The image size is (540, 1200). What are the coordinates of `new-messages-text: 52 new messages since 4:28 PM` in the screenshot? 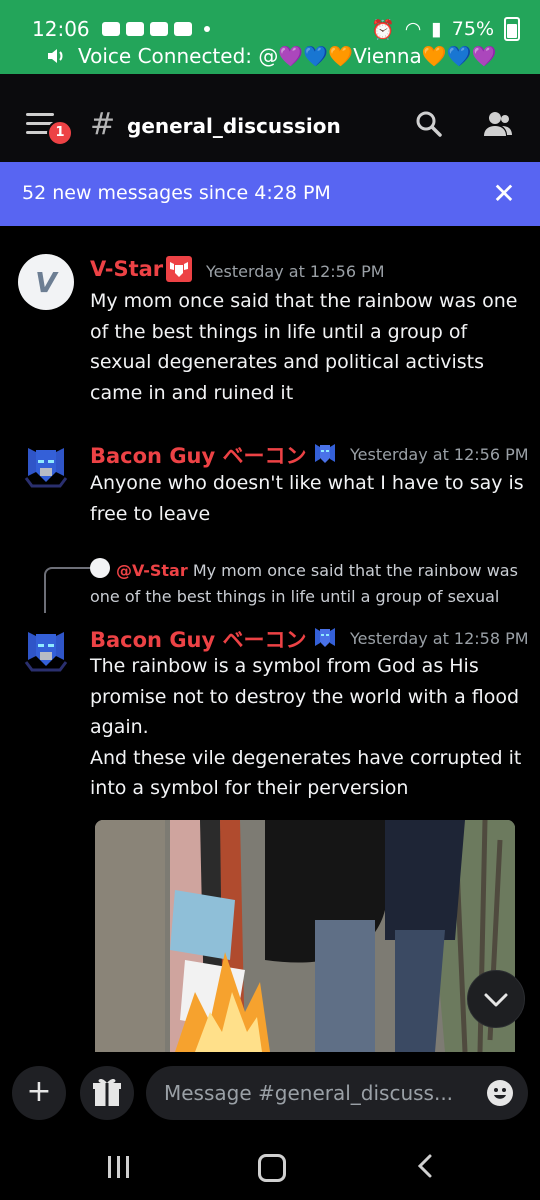 It's located at (176, 193).